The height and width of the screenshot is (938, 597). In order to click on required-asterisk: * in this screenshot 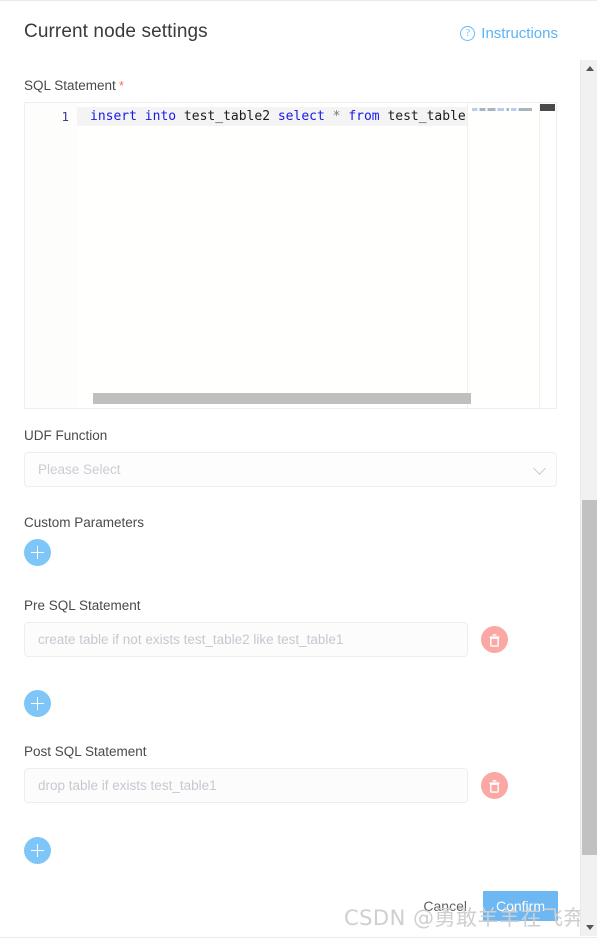, I will do `click(121, 85)`.